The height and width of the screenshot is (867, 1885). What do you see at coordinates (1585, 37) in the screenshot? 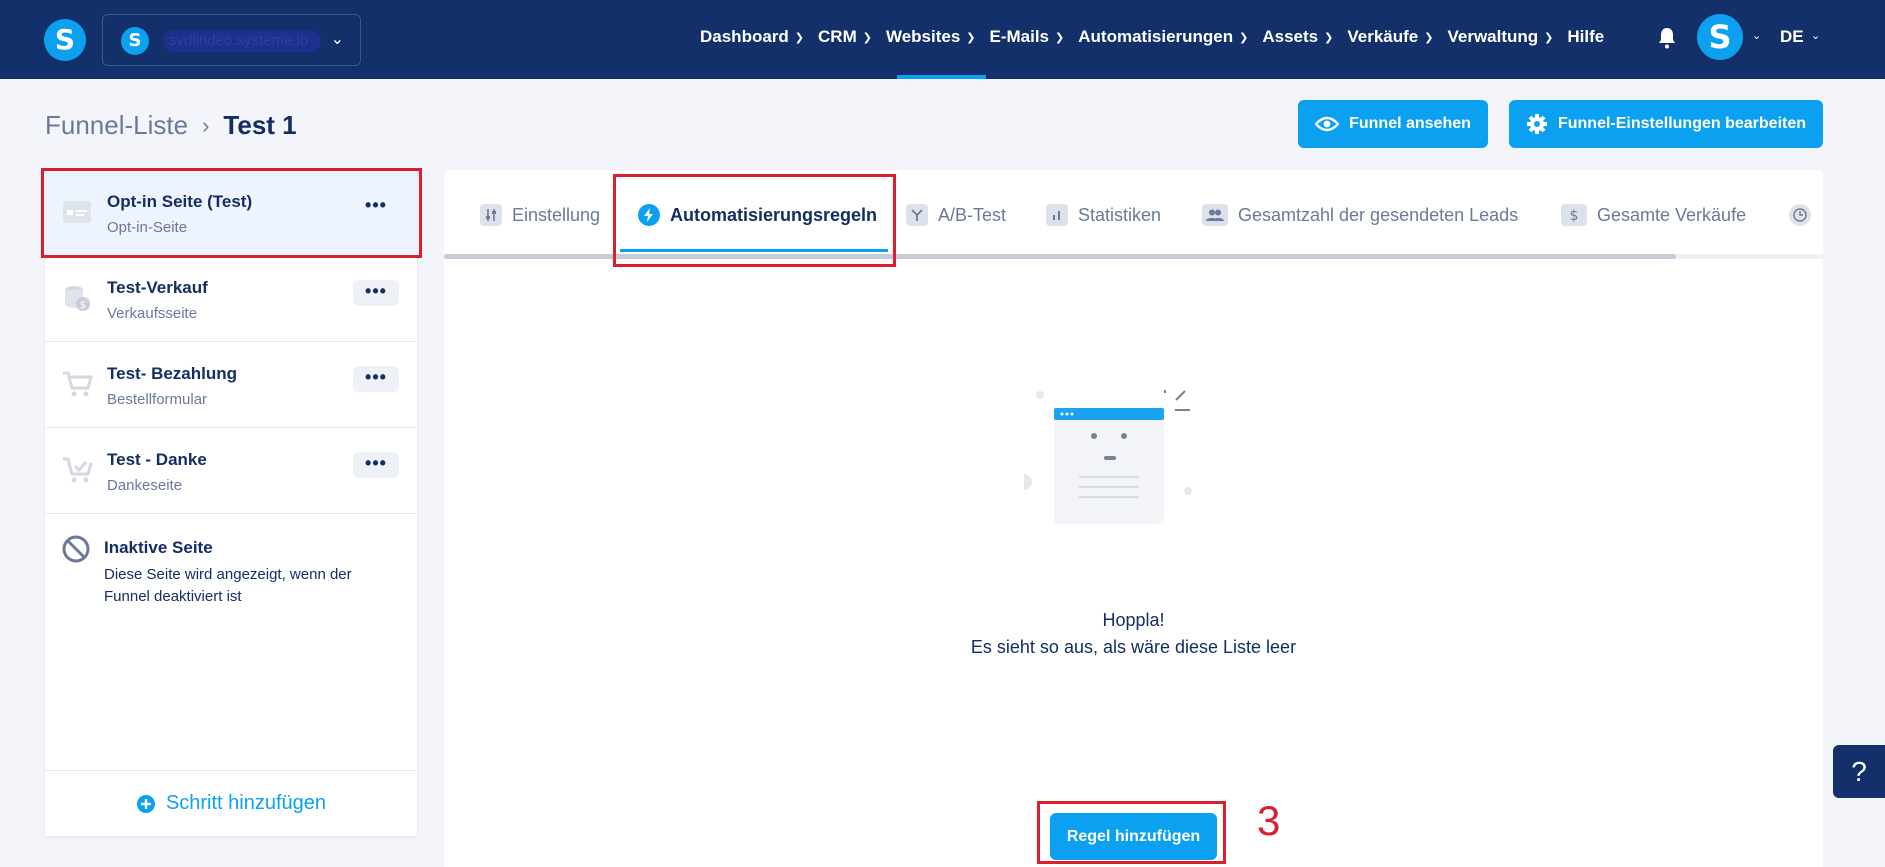
I see `nav-hilfe: Hilfe` at bounding box center [1585, 37].